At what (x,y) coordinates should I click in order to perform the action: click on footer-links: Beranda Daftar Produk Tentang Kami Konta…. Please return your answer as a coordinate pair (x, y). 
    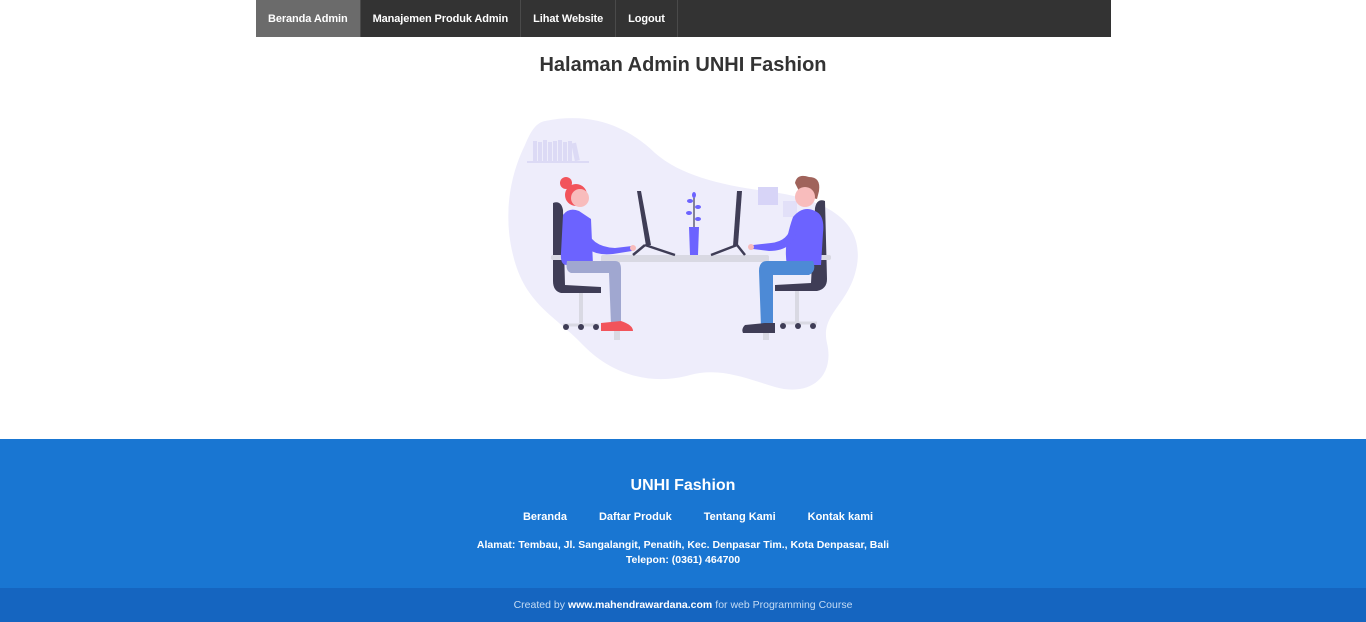
    Looking at the image, I should click on (683, 517).